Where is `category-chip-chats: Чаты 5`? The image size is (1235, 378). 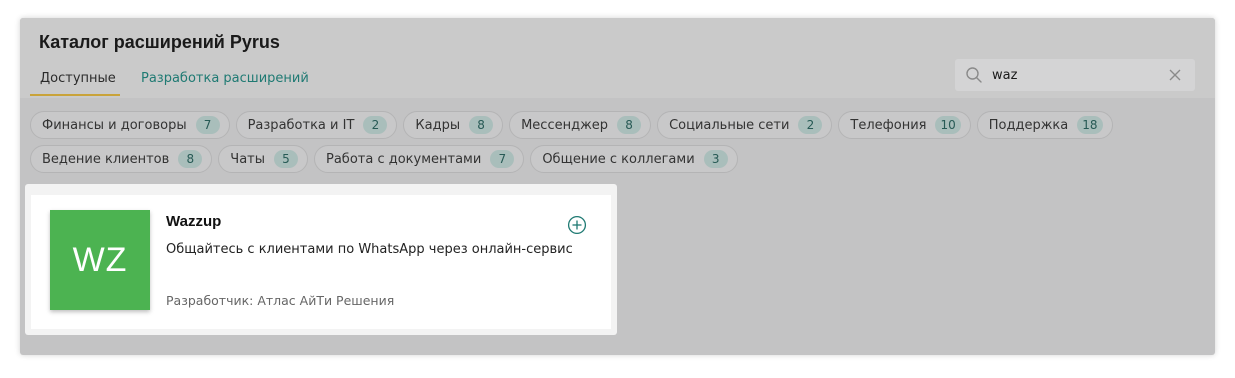
category-chip-chats: Чаты 5 is located at coordinates (263, 159).